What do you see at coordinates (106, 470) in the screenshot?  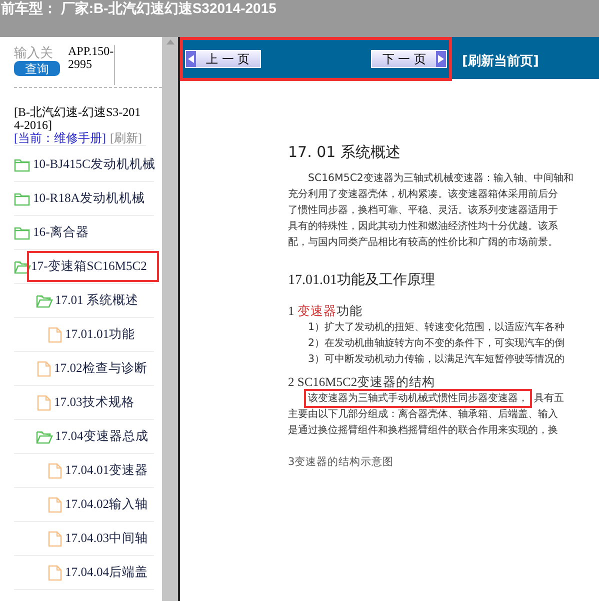 I see `tree-item: 17.04.01变速器` at bounding box center [106, 470].